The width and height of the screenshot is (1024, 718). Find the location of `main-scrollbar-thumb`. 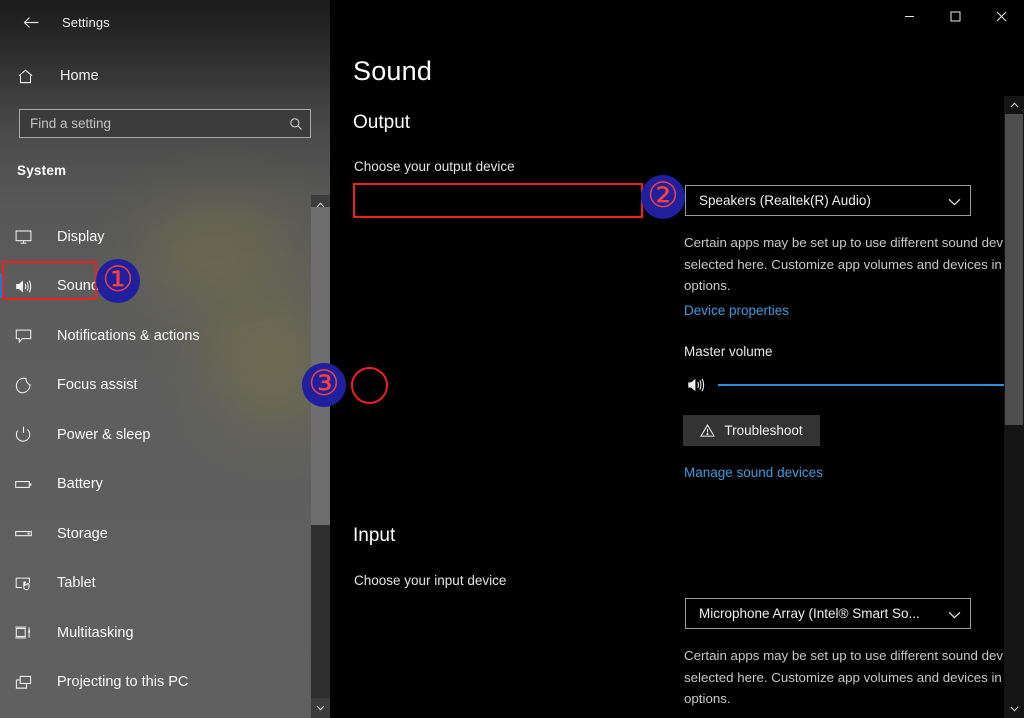

main-scrollbar-thumb is located at coordinates (1014, 269).